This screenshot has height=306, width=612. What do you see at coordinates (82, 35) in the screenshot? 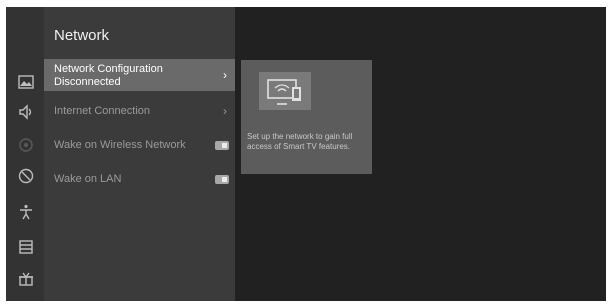
I see `page-title: Network` at bounding box center [82, 35].